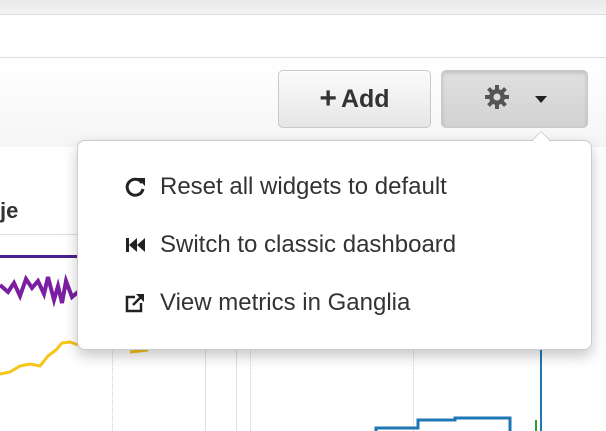 This screenshot has width=606, height=431. What do you see at coordinates (497, 99) in the screenshot?
I see `gear-icon` at bounding box center [497, 99].